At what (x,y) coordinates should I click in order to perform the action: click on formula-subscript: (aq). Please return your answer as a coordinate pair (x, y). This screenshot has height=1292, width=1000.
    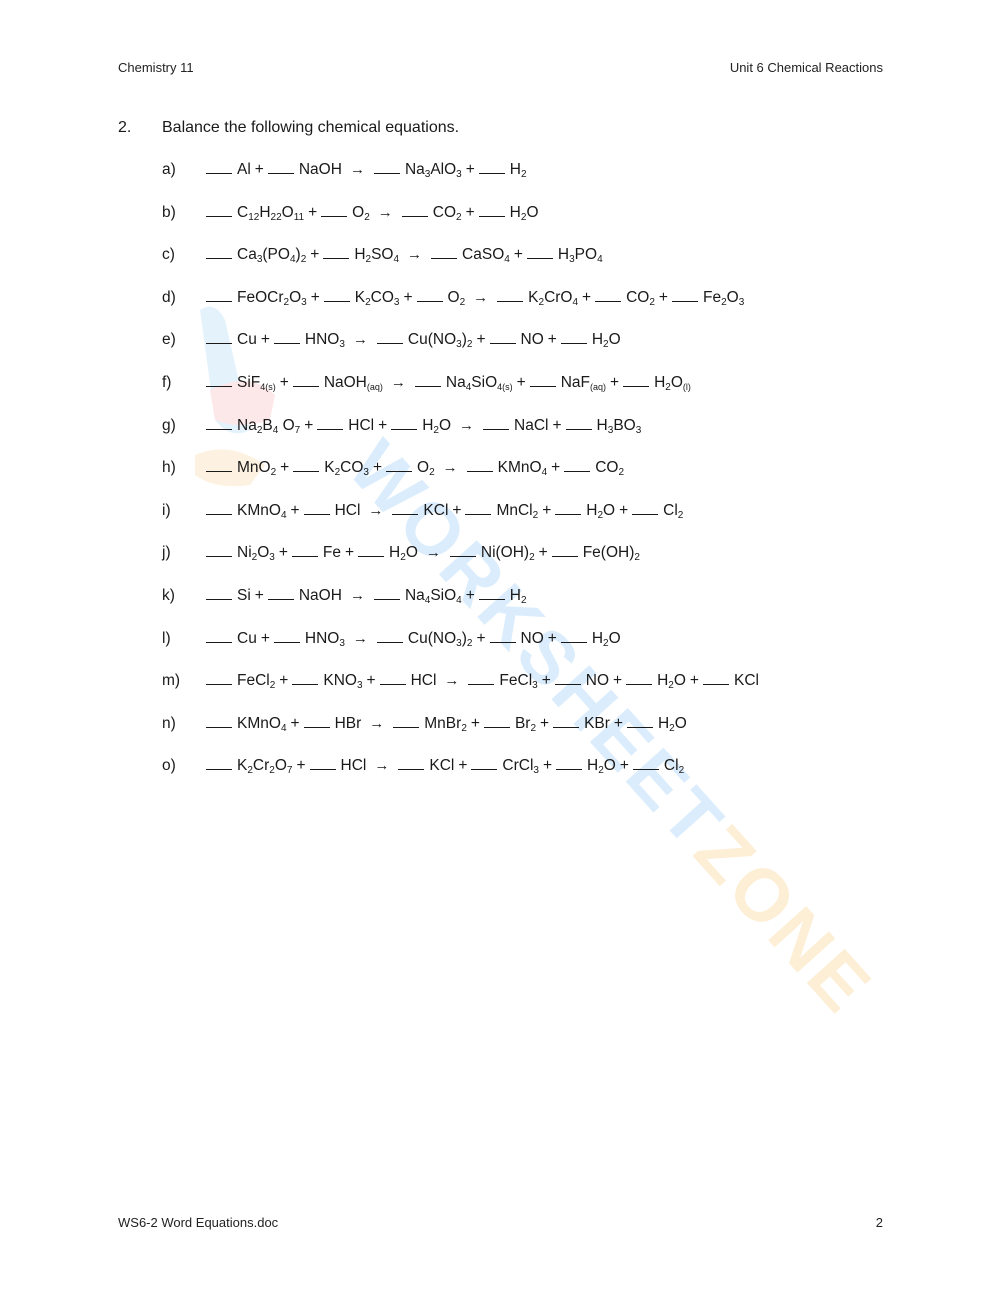
    Looking at the image, I should click on (374, 386).